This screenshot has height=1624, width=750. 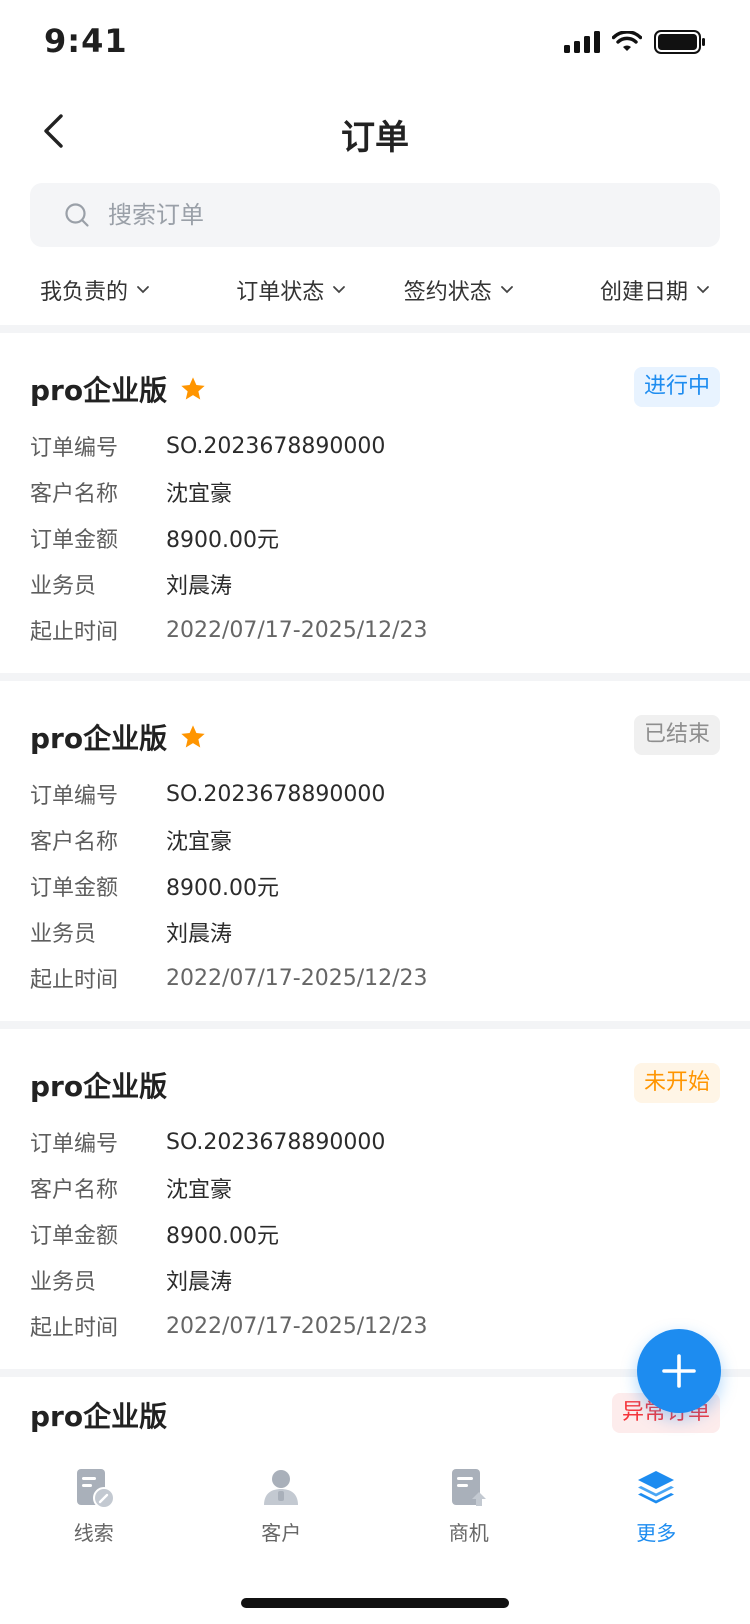 What do you see at coordinates (93, 1533) in the screenshot?
I see `tab-label: 线索` at bounding box center [93, 1533].